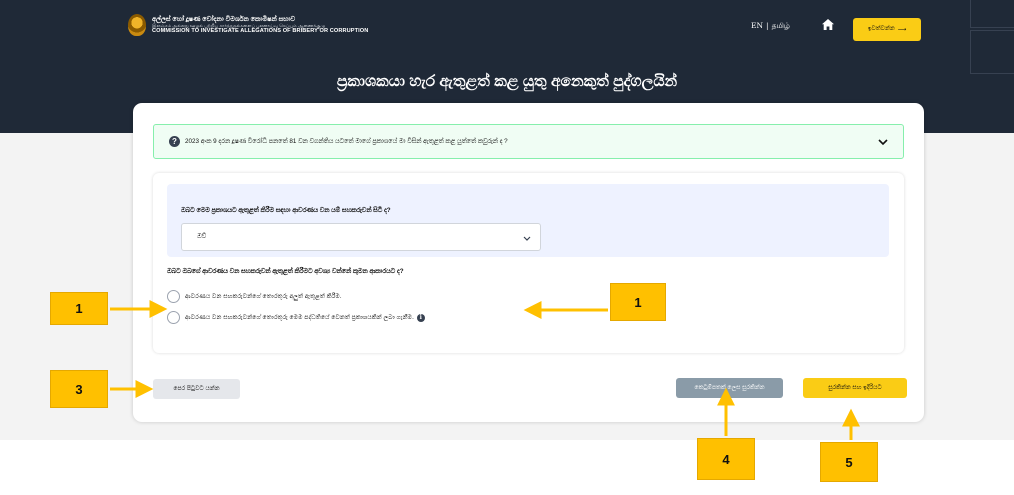 The width and height of the screenshot is (1014, 495). I want to click on callout-3: 3, so click(79, 389).